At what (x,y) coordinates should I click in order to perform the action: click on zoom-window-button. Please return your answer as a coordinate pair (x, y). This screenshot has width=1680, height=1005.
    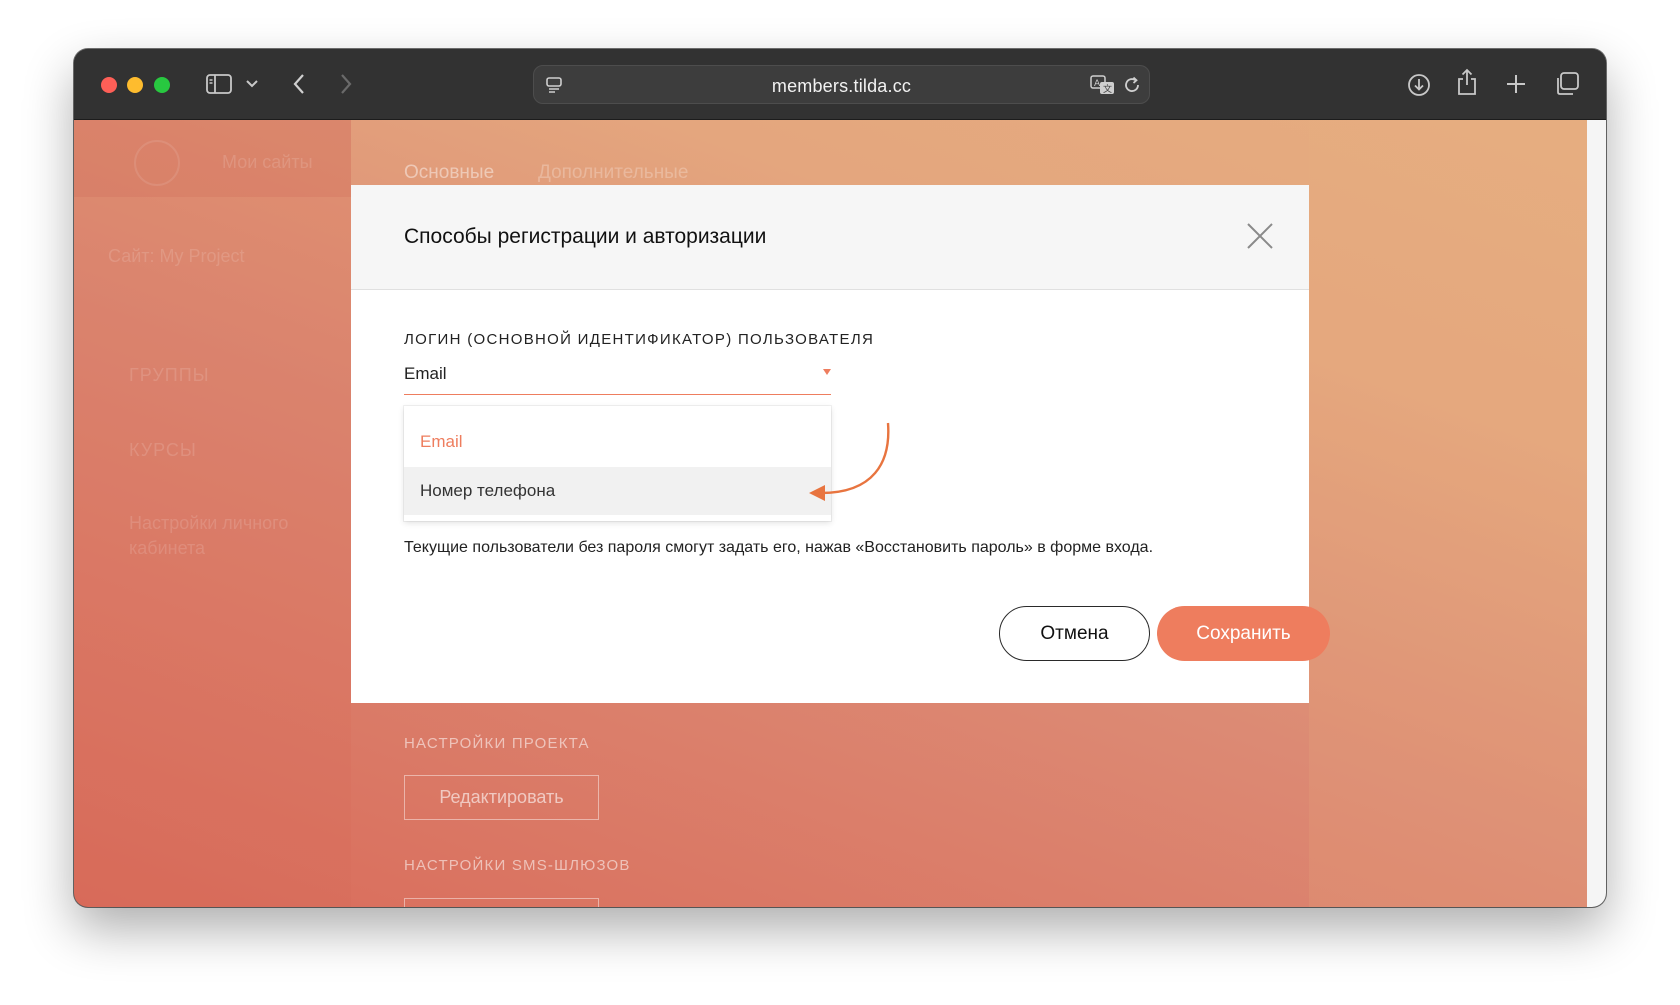
    Looking at the image, I should click on (162, 85).